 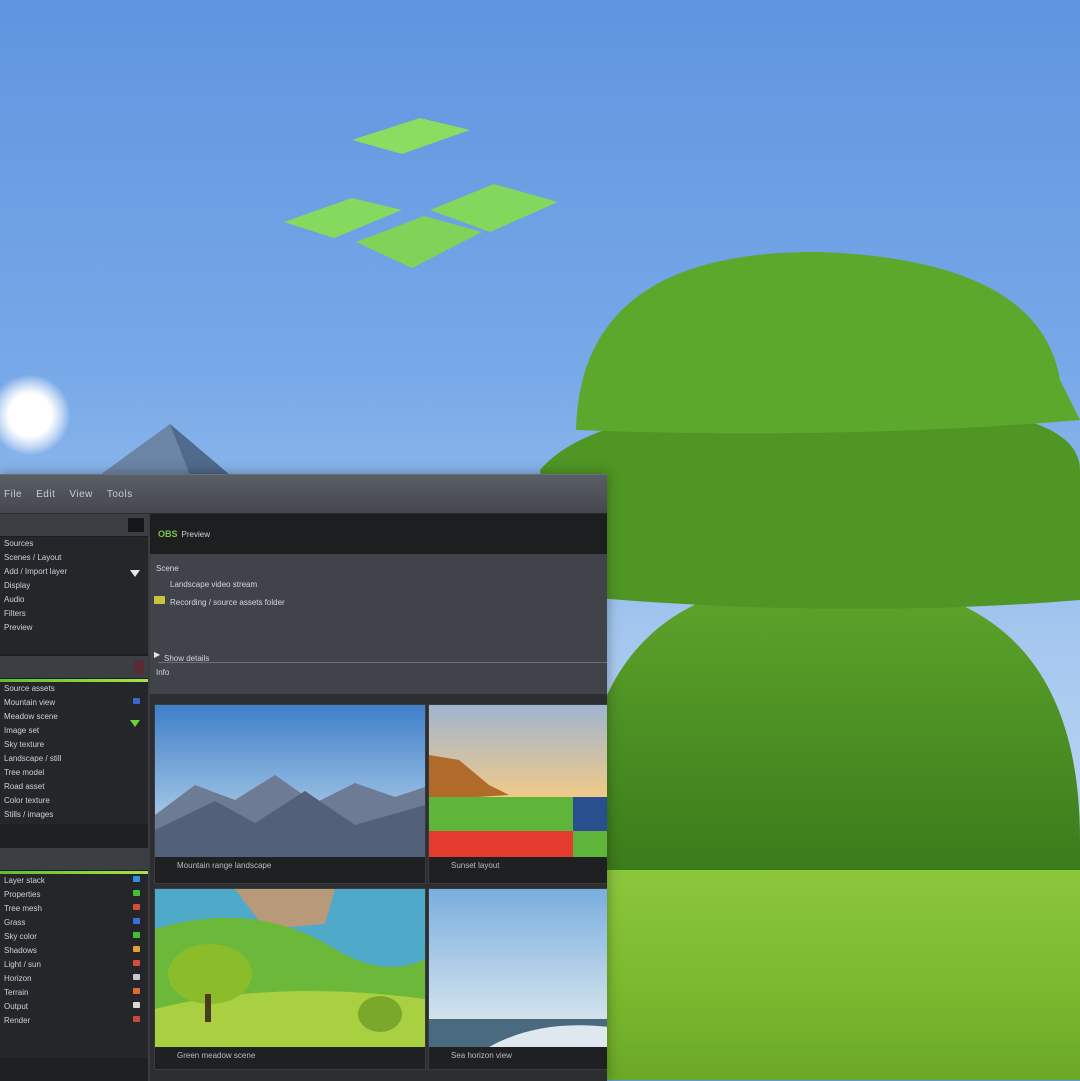 What do you see at coordinates (74, 965) in the screenshot?
I see `list-item: Light / sun` at bounding box center [74, 965].